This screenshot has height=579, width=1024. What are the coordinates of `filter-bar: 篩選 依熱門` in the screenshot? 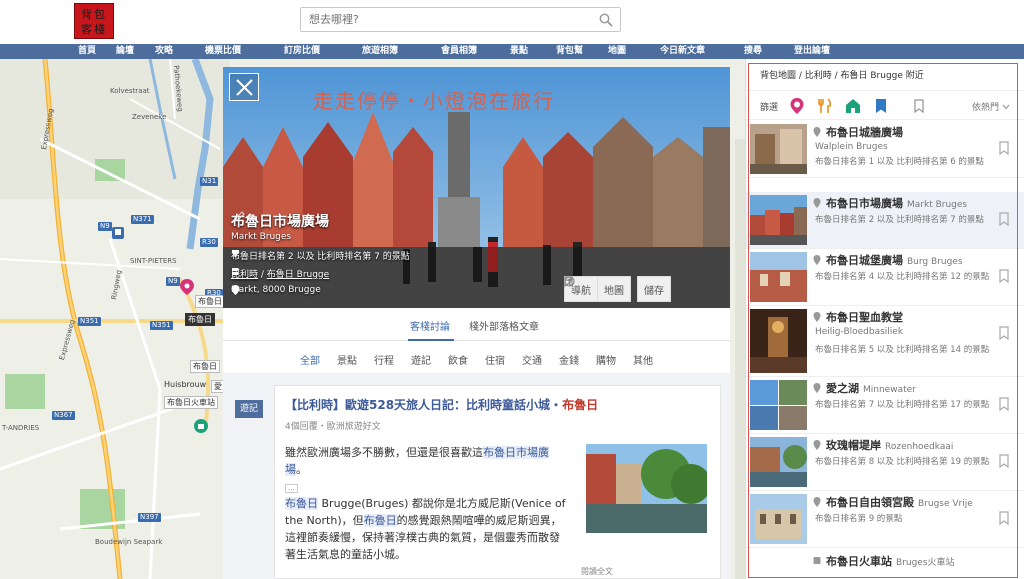 It's located at (885, 105).